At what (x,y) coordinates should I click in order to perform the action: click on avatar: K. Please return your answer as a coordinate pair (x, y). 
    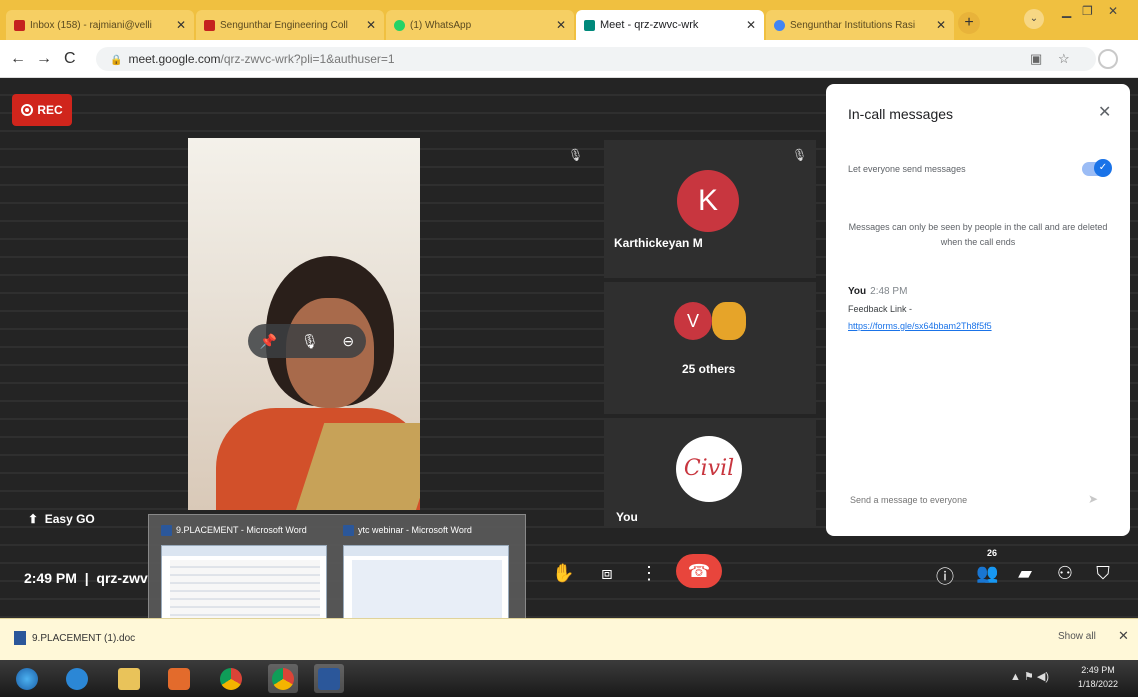
    Looking at the image, I should click on (708, 201).